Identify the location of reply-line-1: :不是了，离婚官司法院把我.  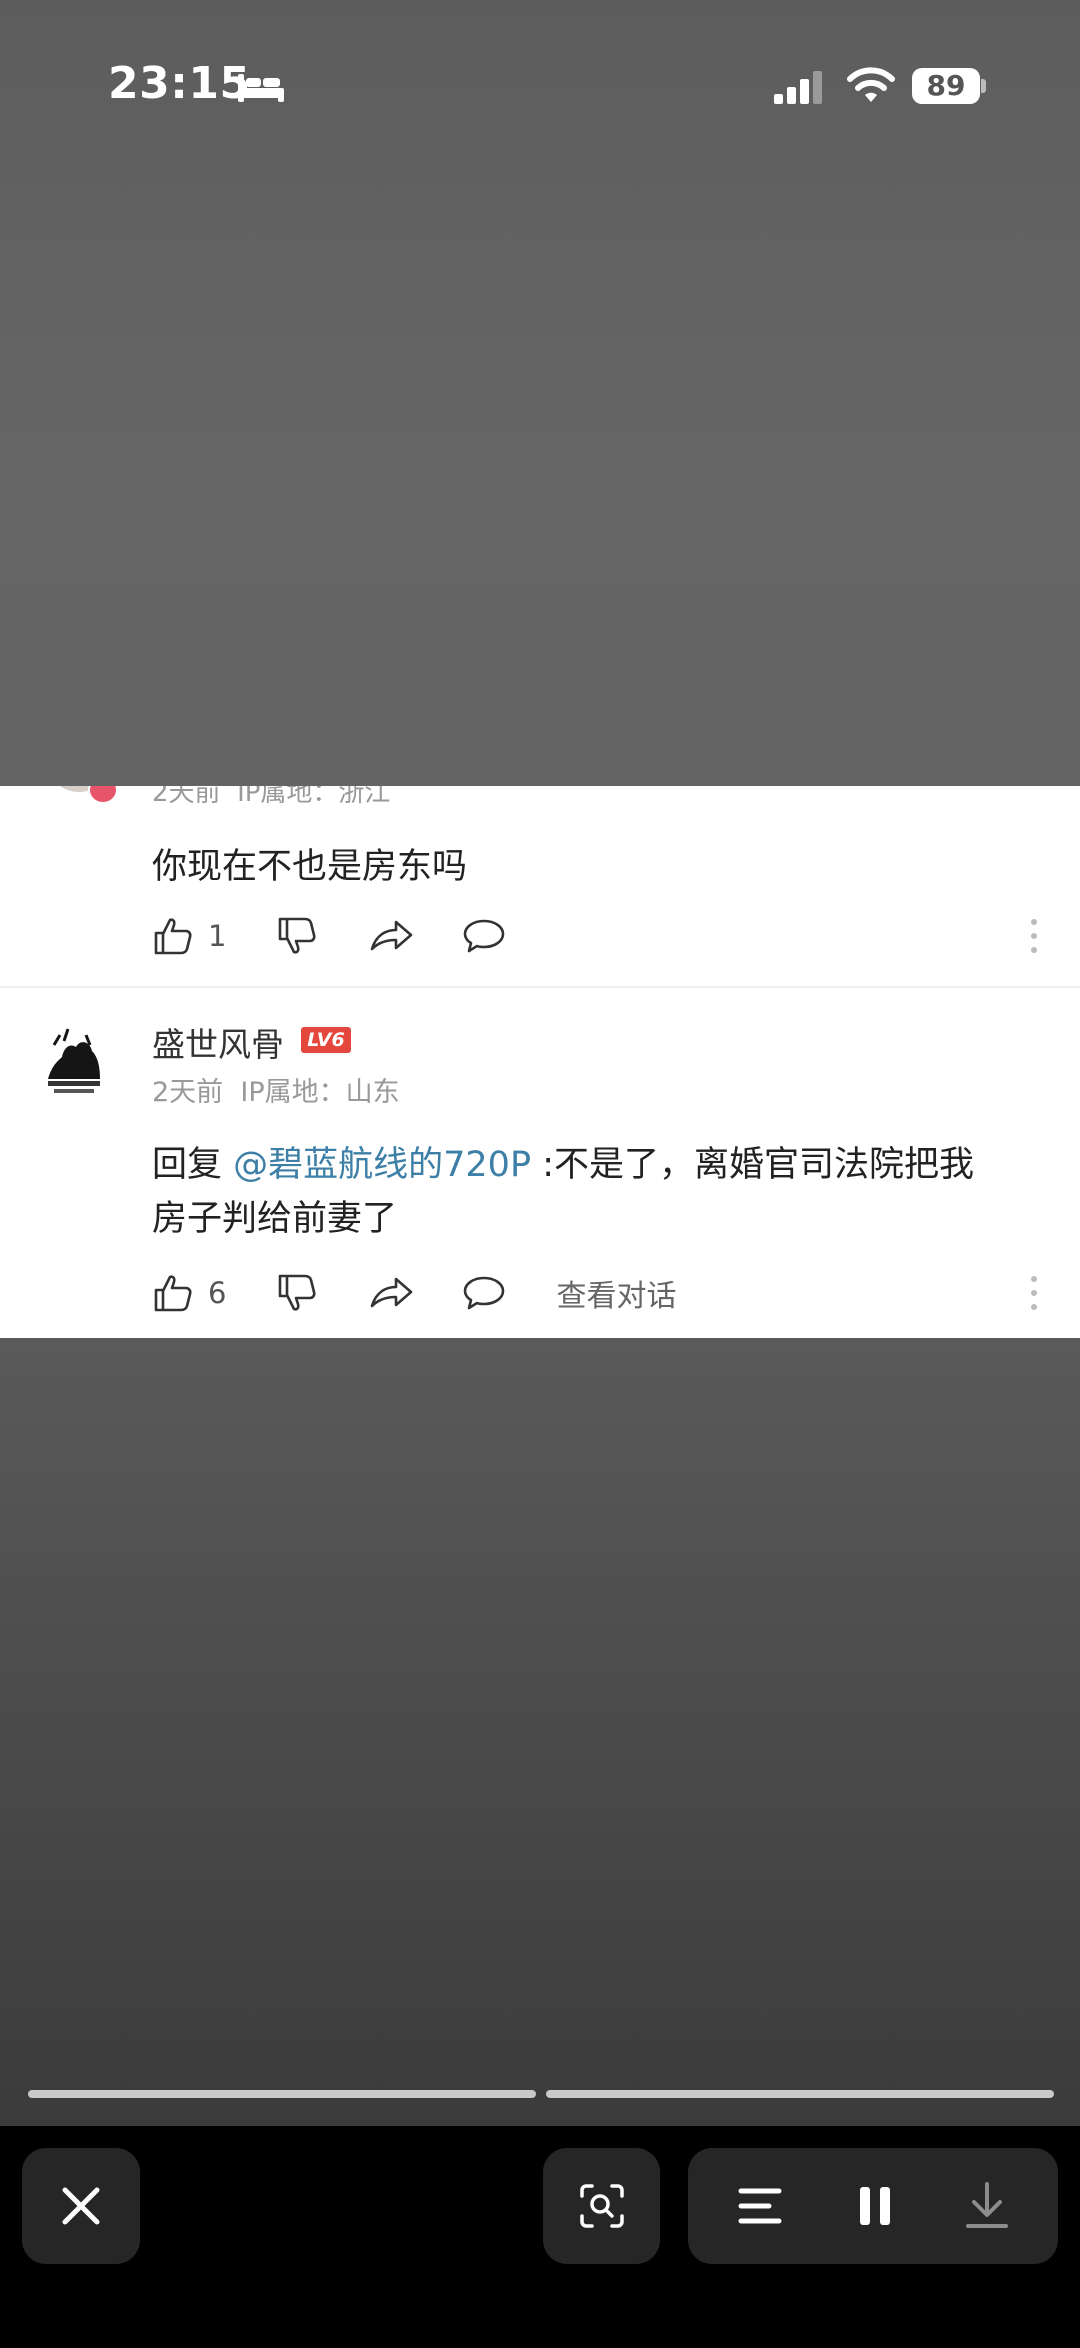
(752, 1165).